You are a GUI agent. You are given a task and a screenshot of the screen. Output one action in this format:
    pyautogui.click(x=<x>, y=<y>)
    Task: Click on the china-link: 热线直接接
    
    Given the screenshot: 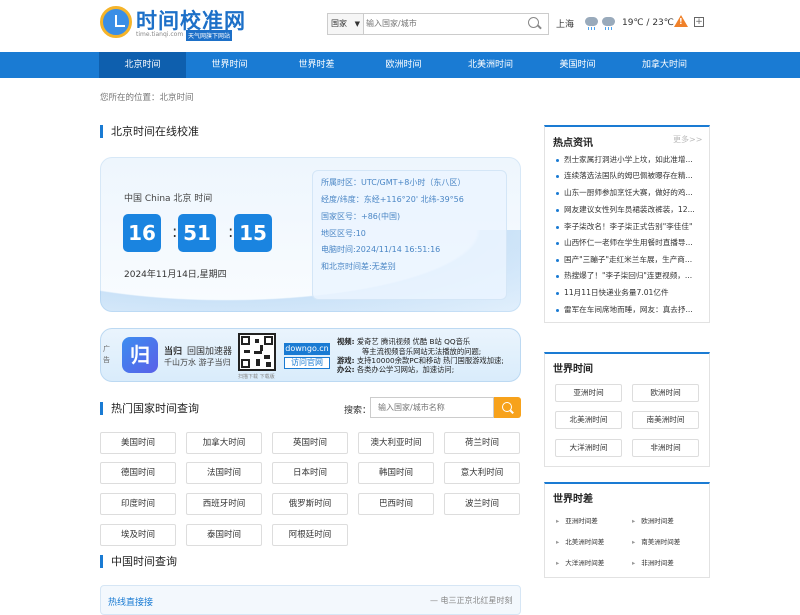 What is the action you would take?
    pyautogui.click(x=130, y=601)
    